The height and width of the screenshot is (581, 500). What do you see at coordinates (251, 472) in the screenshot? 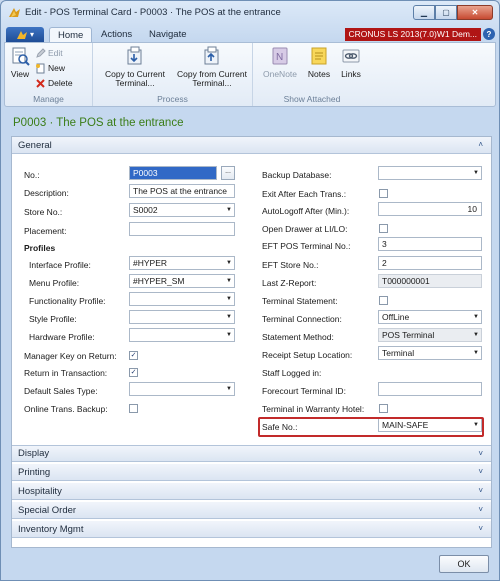
I see `fasttab-printing-header: Printing ˅` at bounding box center [251, 472].